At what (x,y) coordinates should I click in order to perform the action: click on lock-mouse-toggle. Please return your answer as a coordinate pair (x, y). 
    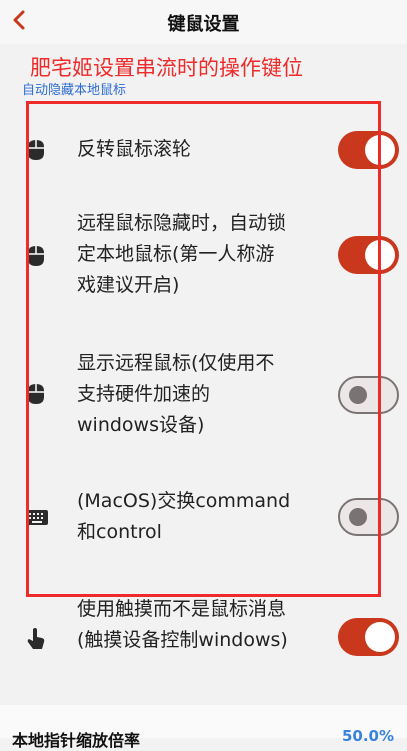
    Looking at the image, I should click on (368, 255).